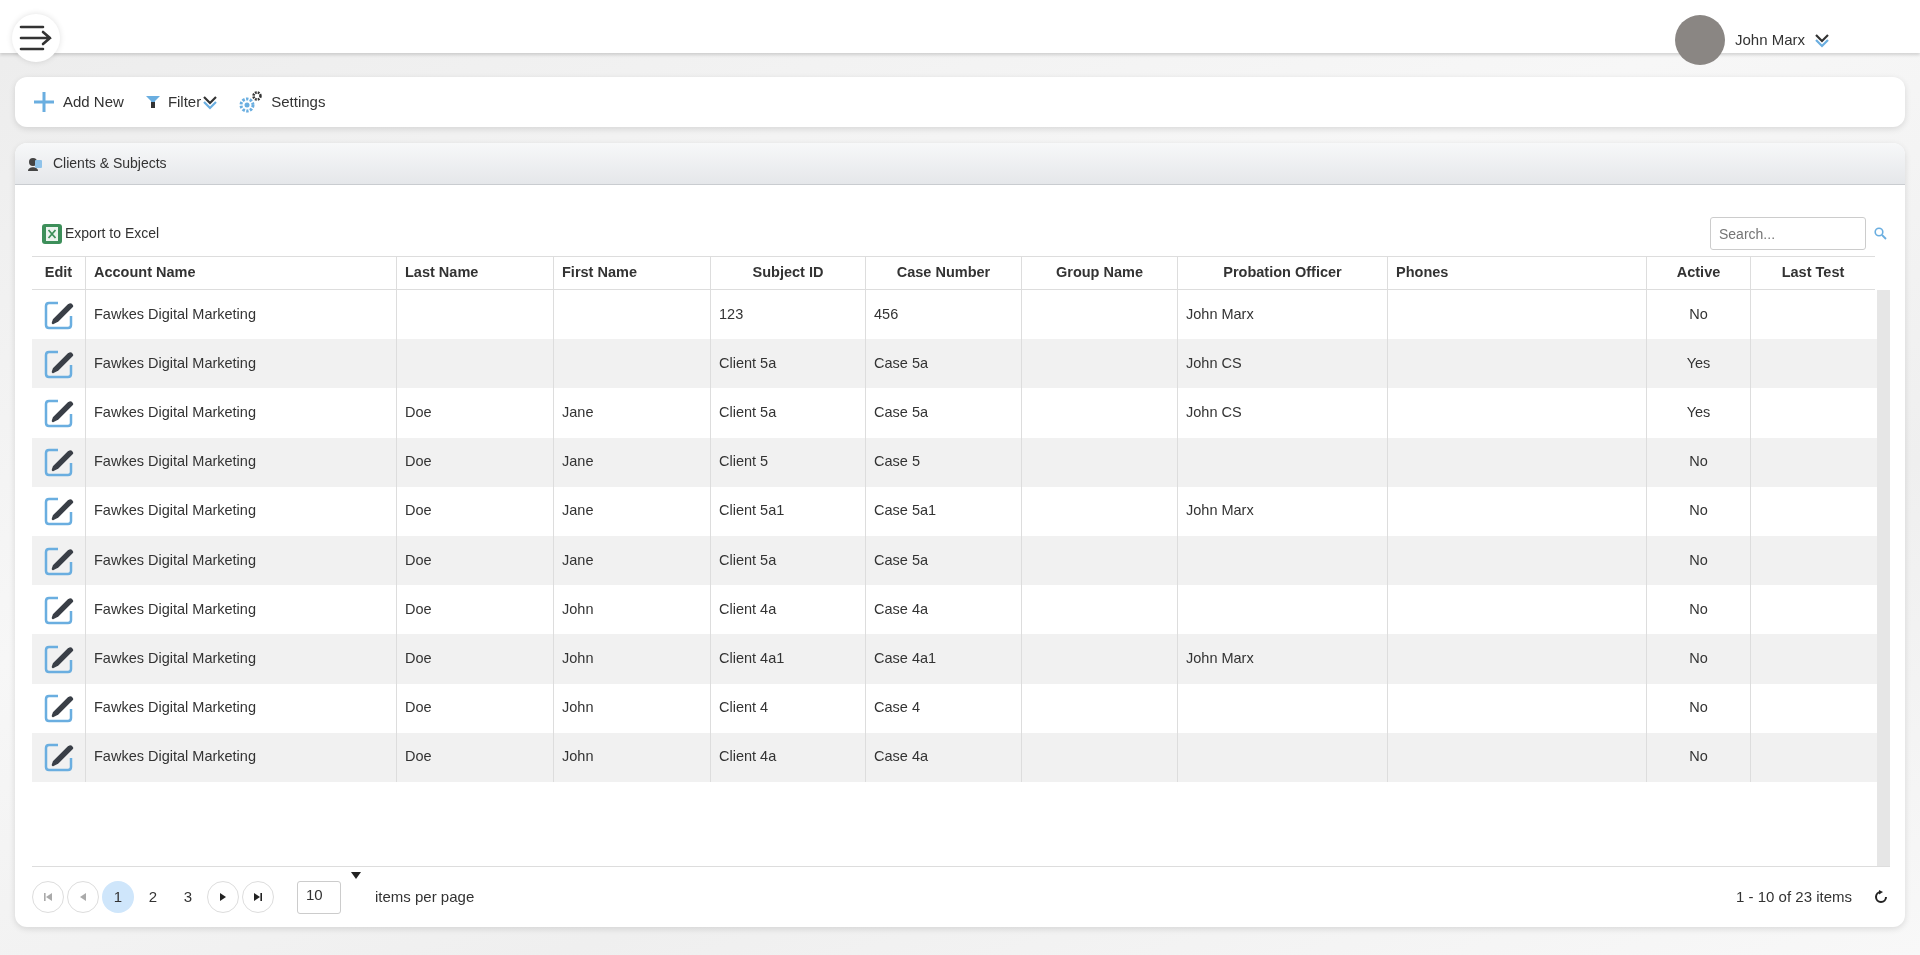  I want to click on column-header: Active, so click(1698, 273).